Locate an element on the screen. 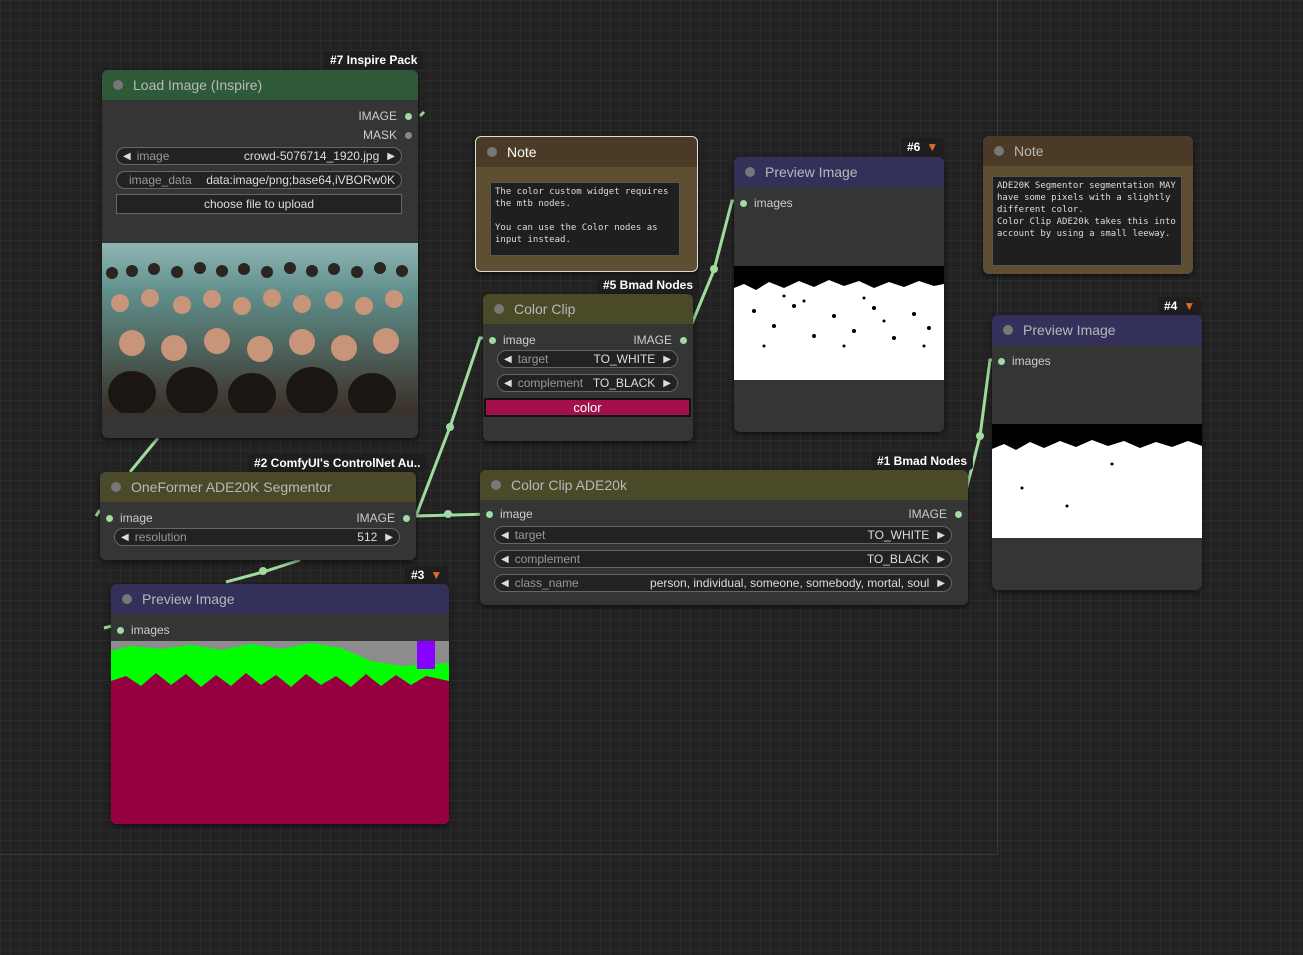 This screenshot has height=955, width=1303. link-segmentor-to-clipade is located at coordinates (453, 515).